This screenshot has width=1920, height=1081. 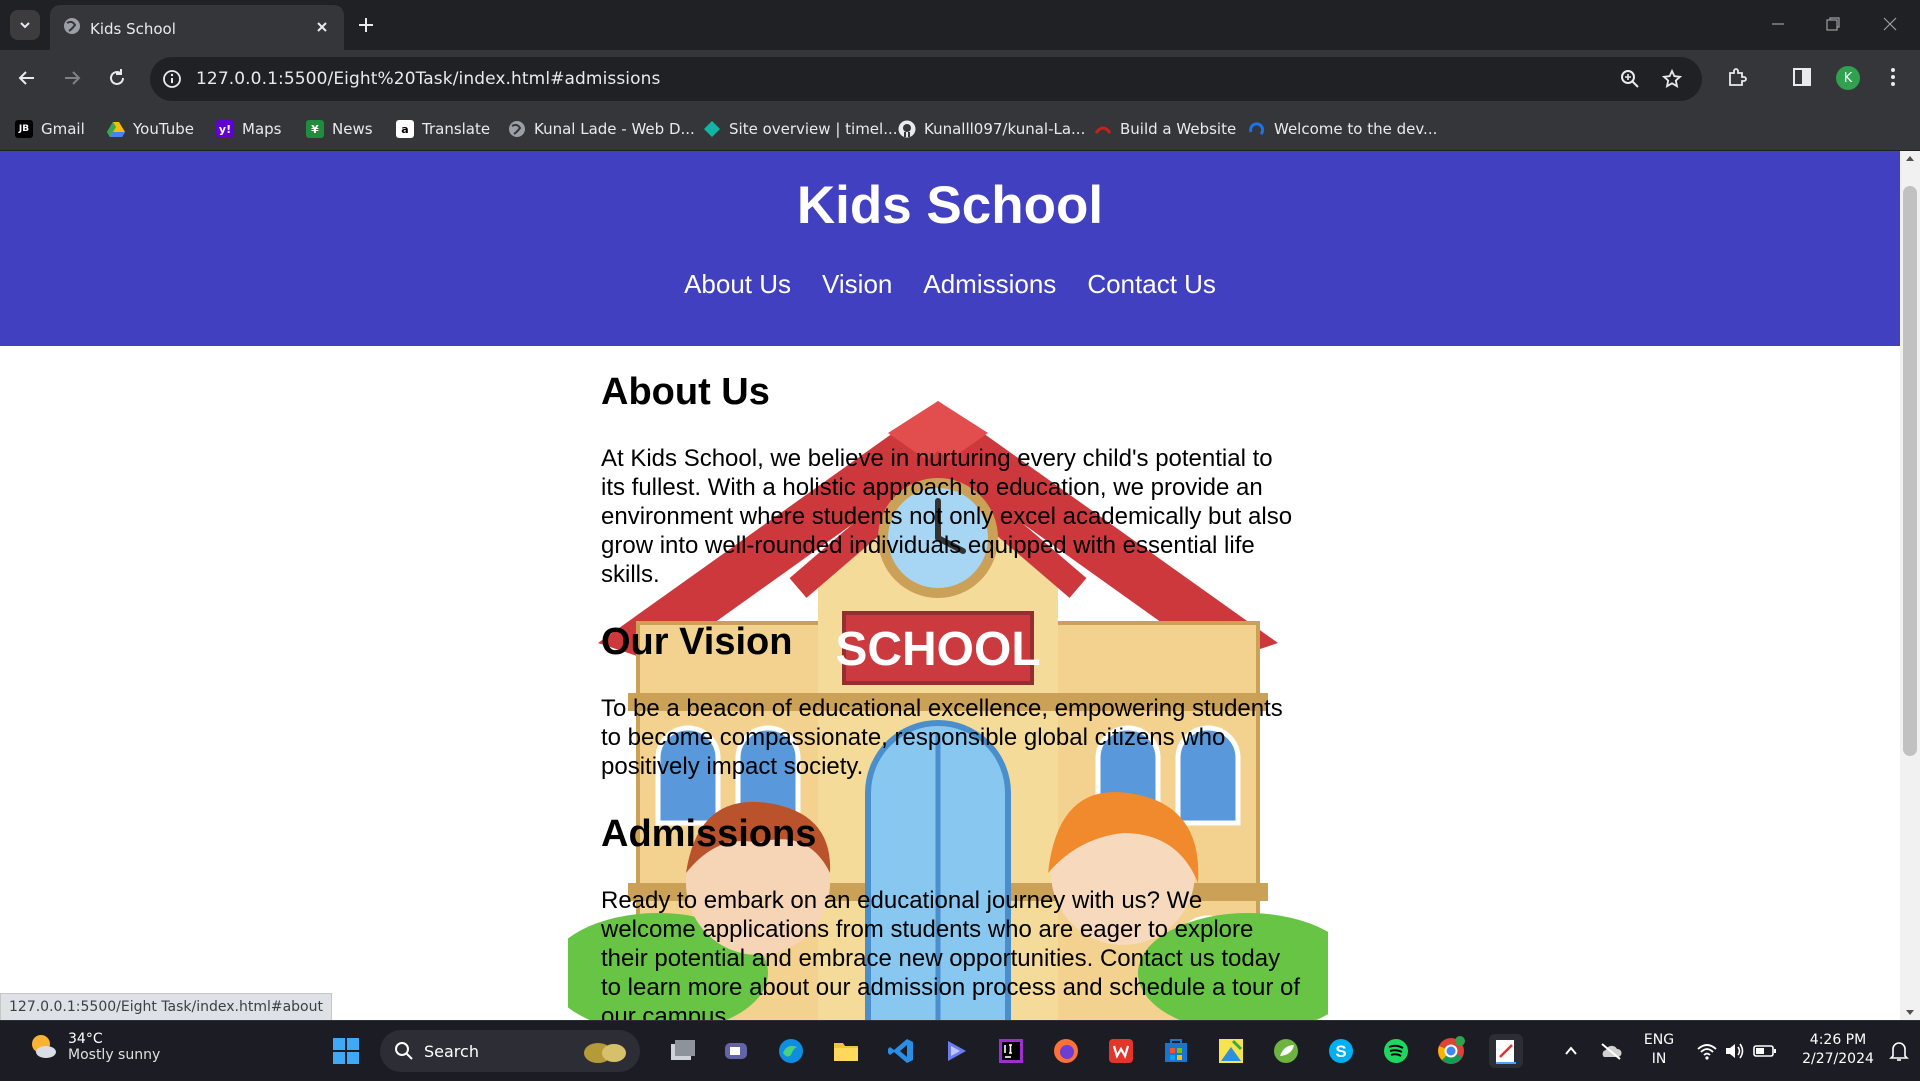 I want to click on bookmark-maps: y! Maps, so click(x=248, y=129).